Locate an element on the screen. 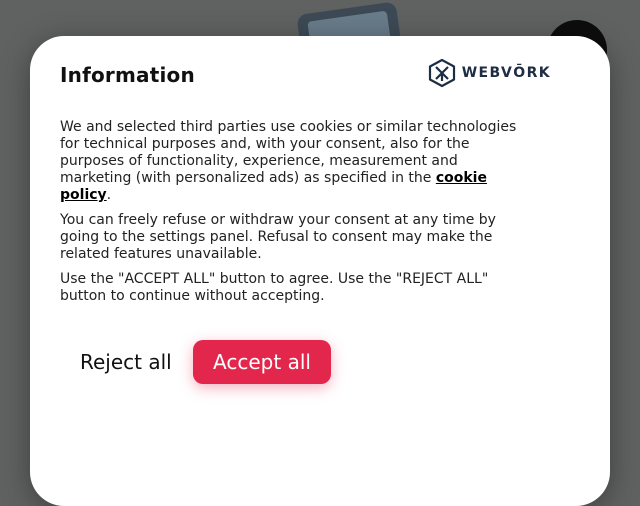 This screenshot has width=640, height=506. reject-all-button: Reject all is located at coordinates (125, 362).